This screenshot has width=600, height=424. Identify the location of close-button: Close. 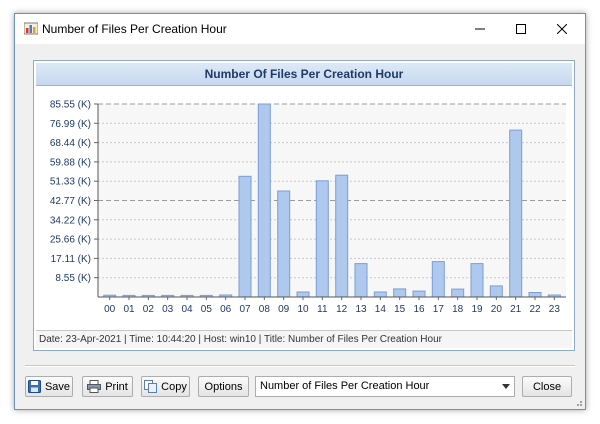
(547, 386).